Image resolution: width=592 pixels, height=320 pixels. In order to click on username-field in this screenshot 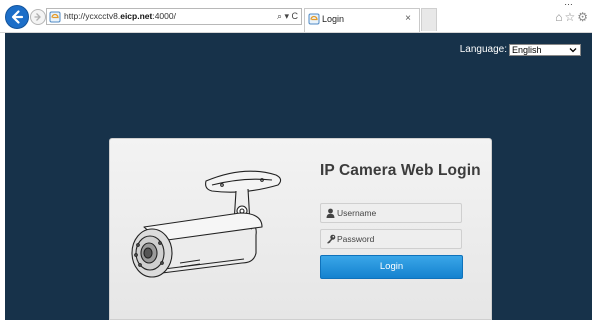, I will do `click(391, 213)`.